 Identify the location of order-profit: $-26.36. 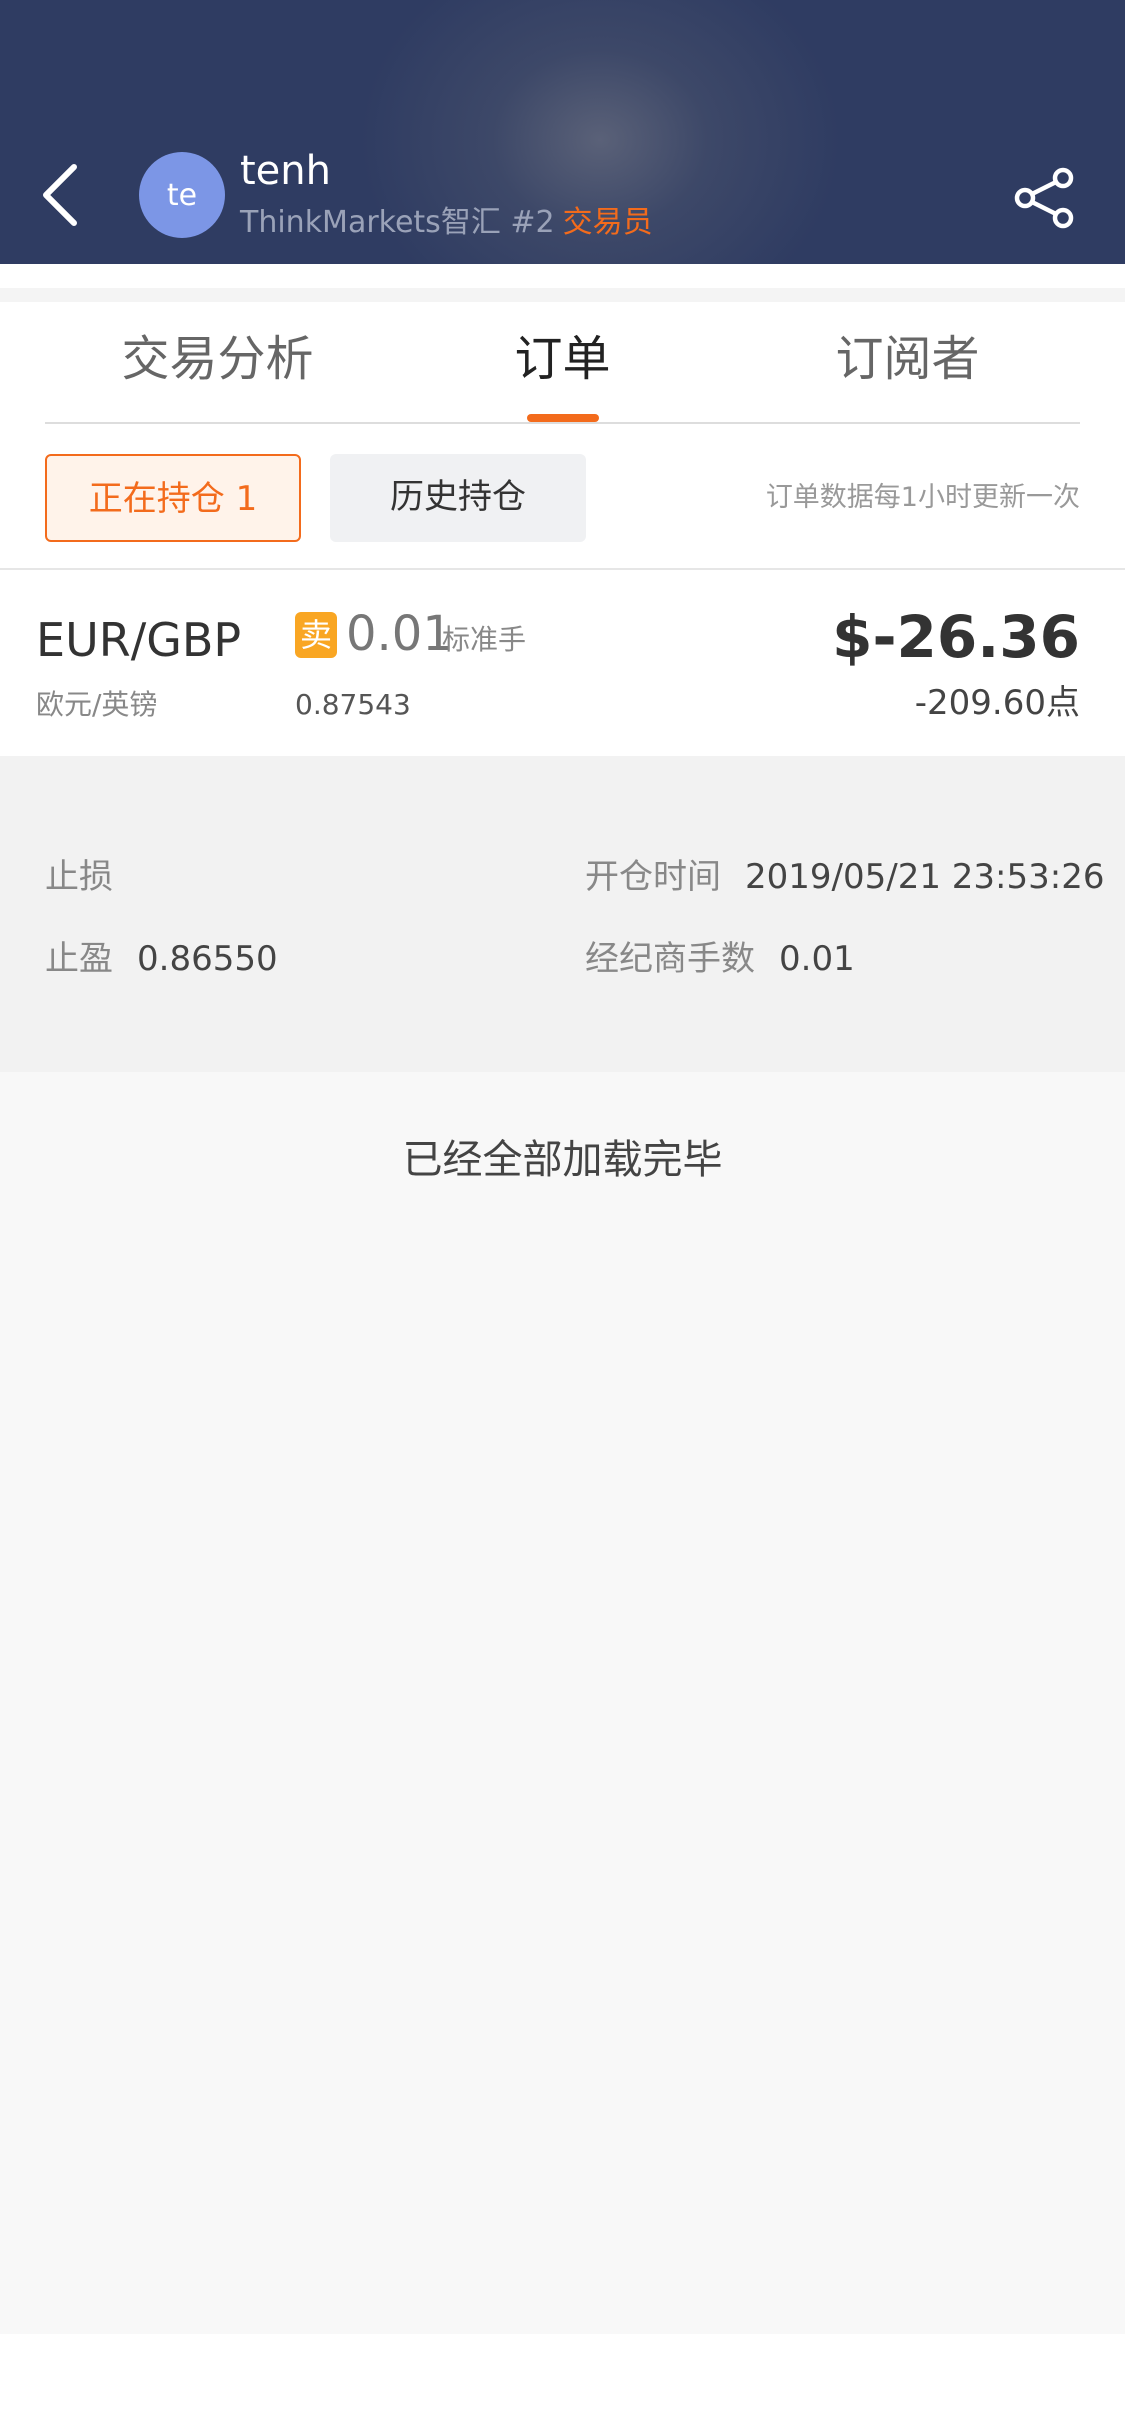
(956, 637).